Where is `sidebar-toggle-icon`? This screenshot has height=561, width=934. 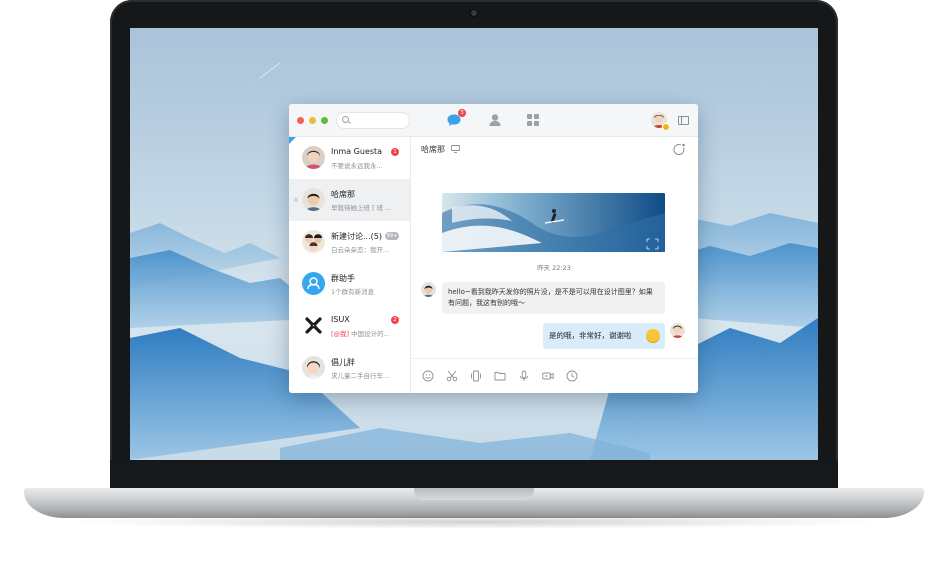 sidebar-toggle-icon is located at coordinates (683, 120).